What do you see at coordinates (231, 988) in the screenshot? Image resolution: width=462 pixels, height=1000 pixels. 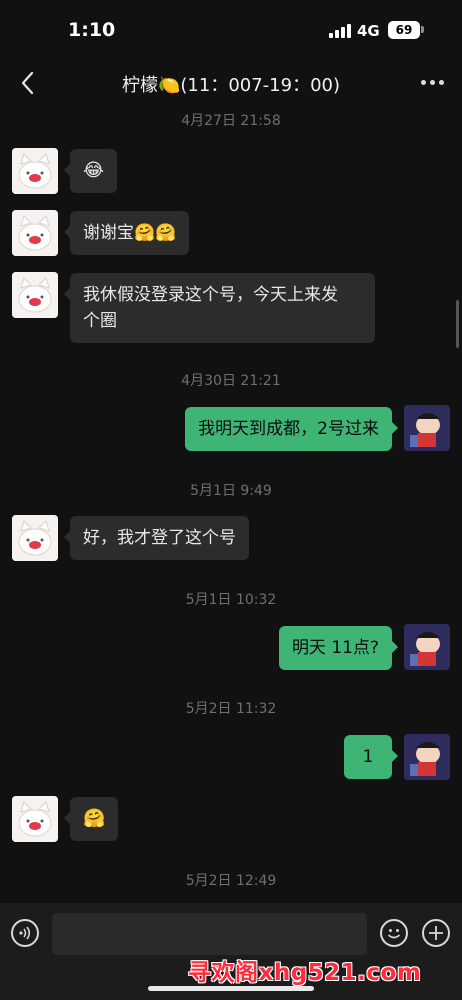 I see `home-indicator` at bounding box center [231, 988].